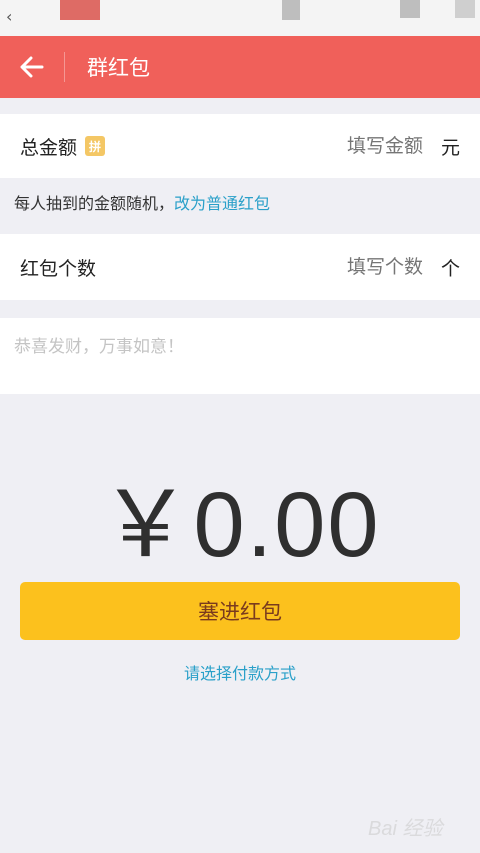  What do you see at coordinates (405, 829) in the screenshot?
I see `watermark-text: Bai 经验` at bounding box center [405, 829].